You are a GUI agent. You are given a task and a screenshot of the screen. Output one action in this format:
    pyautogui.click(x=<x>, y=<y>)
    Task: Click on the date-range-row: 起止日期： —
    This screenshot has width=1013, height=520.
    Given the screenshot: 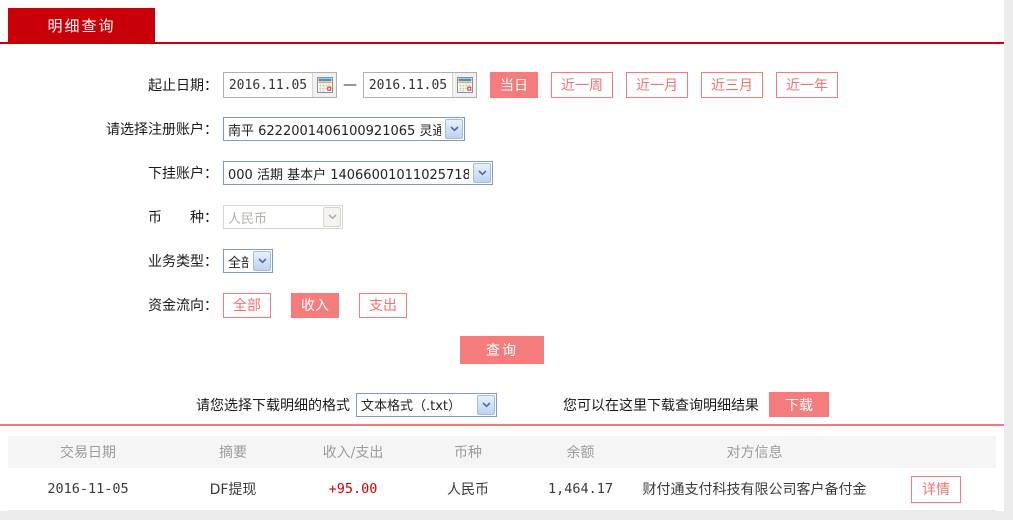 What is the action you would take?
    pyautogui.click(x=502, y=85)
    